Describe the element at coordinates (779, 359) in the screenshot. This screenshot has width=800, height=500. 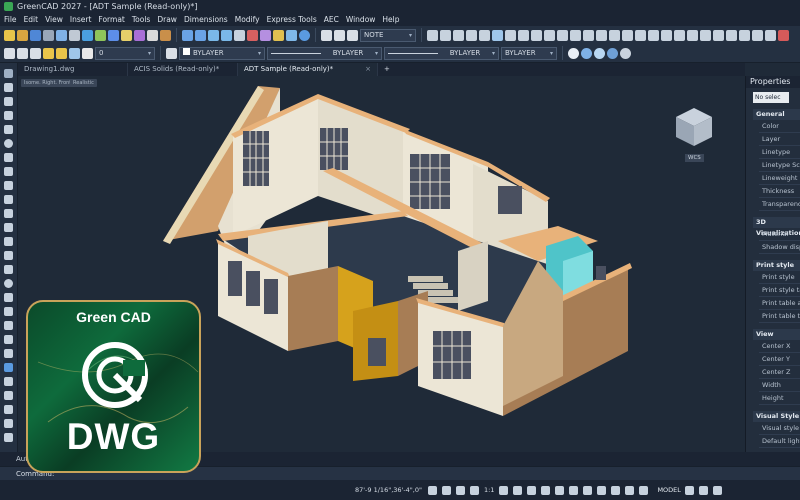
I see `prop-row: Center Y` at that location.